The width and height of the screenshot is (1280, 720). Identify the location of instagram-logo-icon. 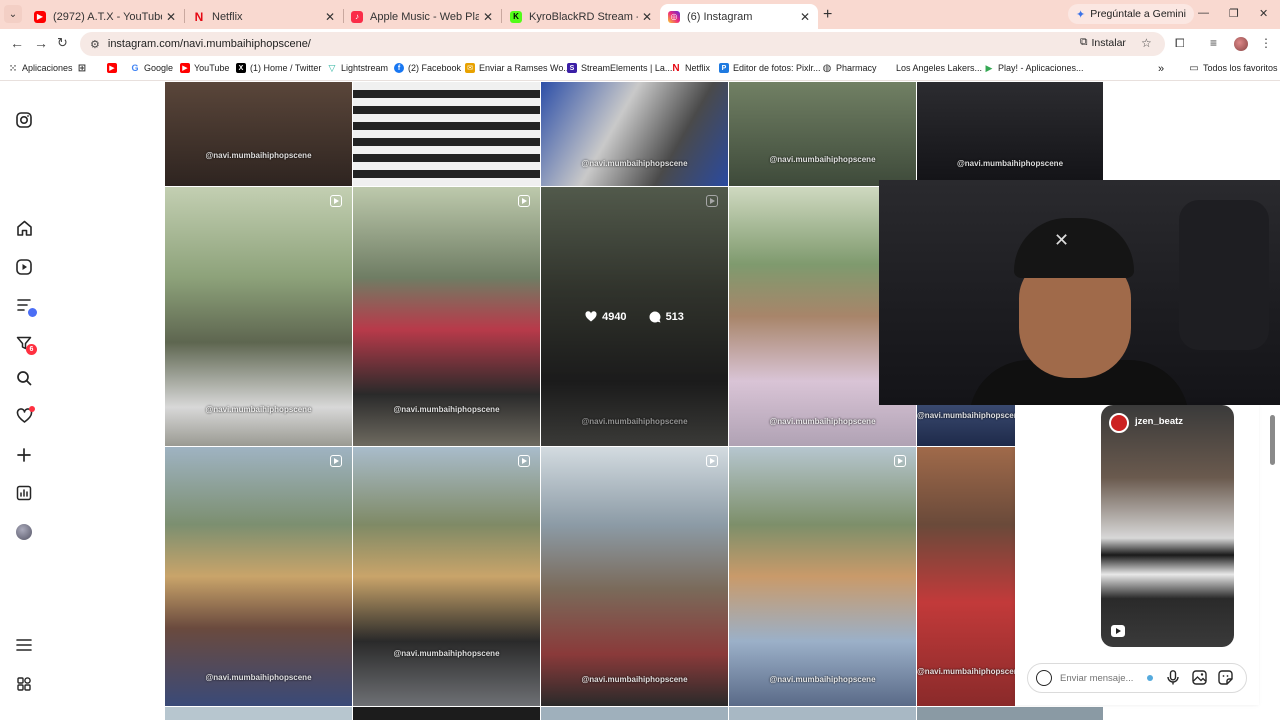
(24, 120).